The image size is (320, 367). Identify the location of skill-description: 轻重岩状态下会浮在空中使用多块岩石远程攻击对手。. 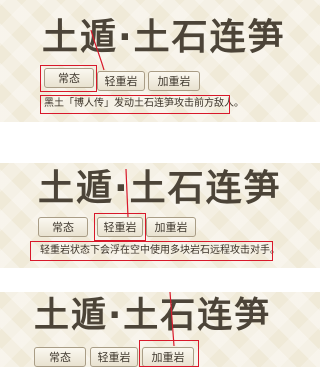
(160, 250).